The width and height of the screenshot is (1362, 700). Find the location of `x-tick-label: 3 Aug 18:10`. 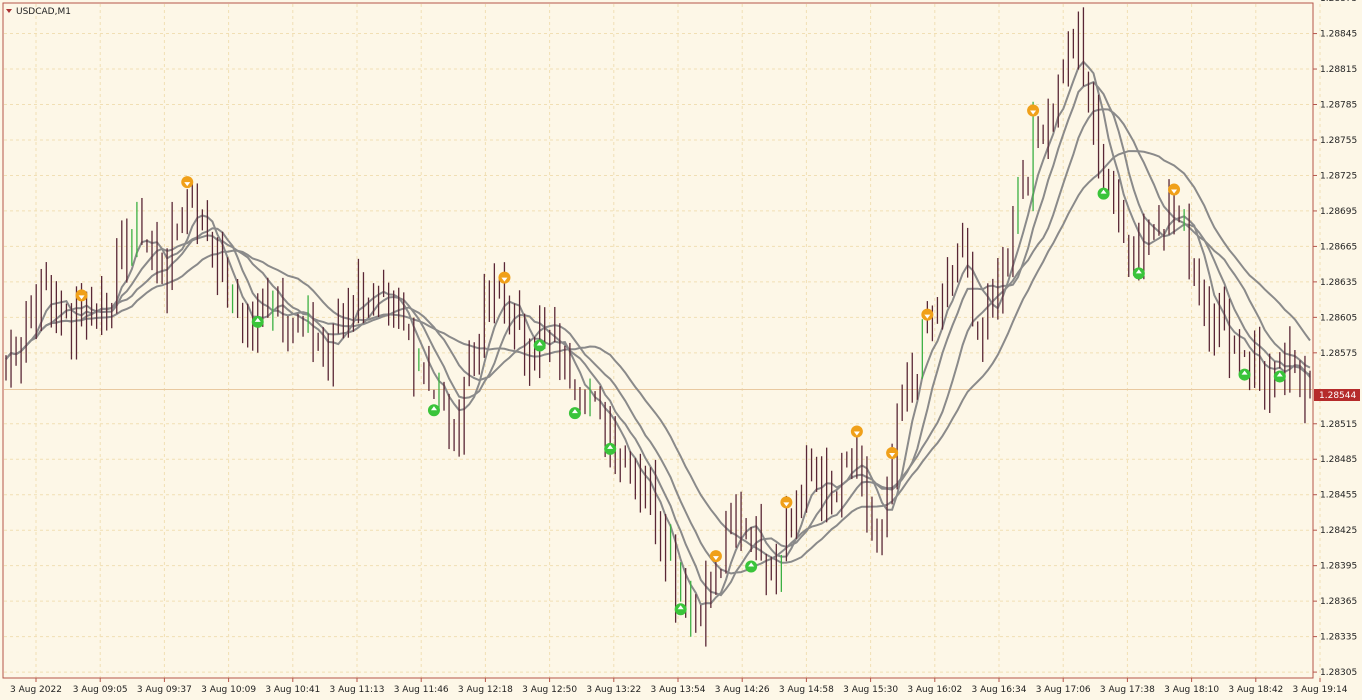

x-tick-label: 3 Aug 18:10 is located at coordinates (1191, 690).